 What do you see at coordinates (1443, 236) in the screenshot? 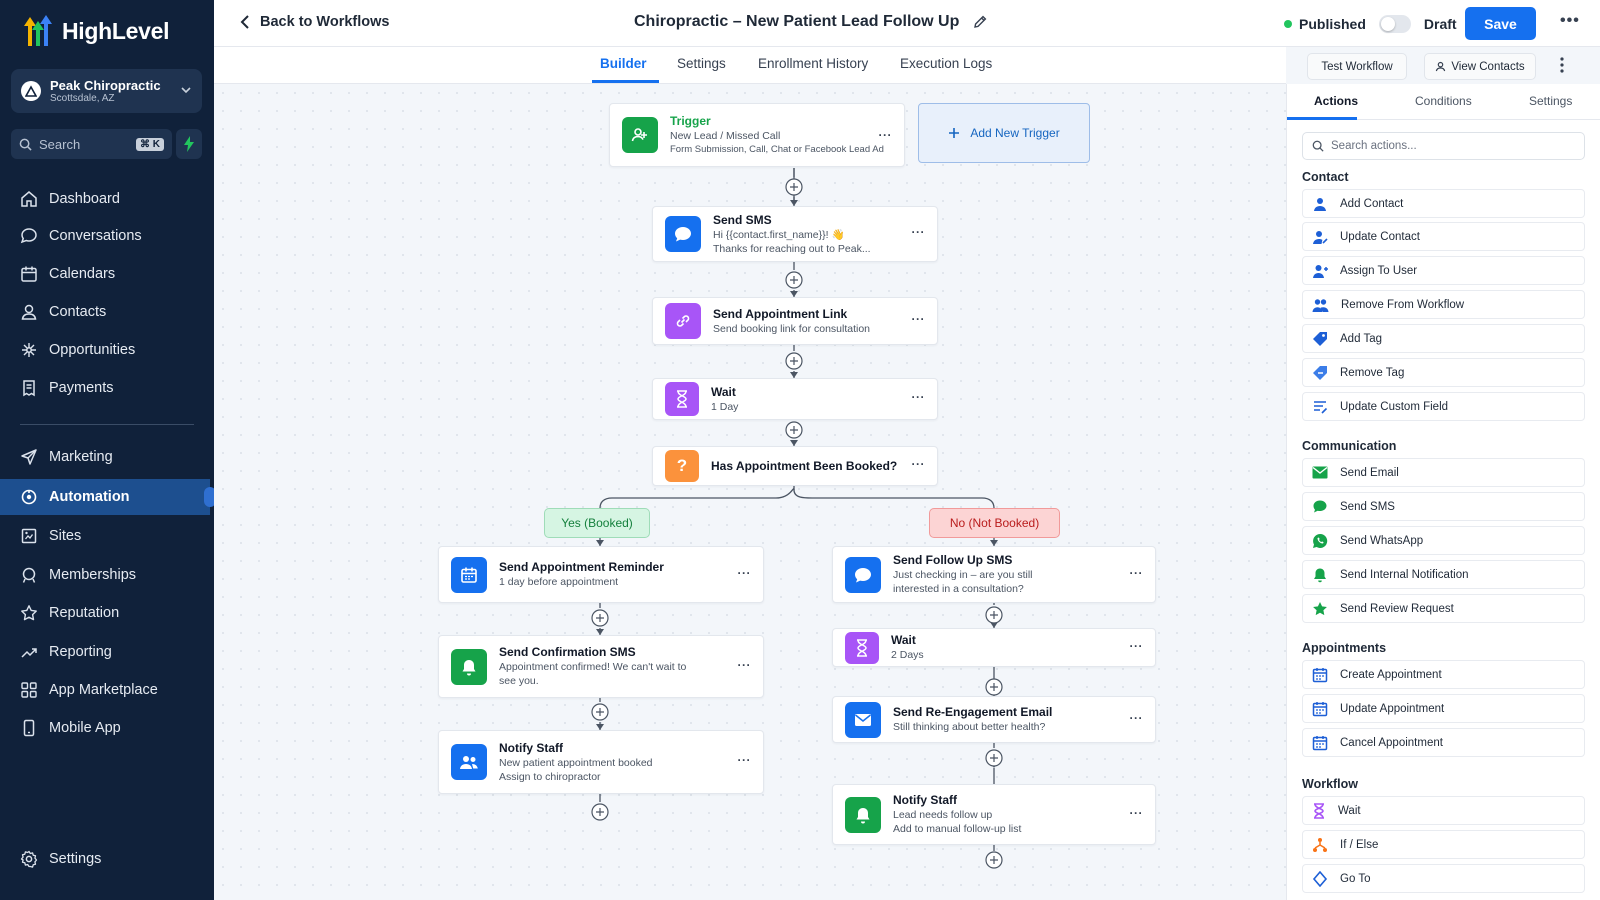
I see `action-update-contact: Update Contact` at bounding box center [1443, 236].